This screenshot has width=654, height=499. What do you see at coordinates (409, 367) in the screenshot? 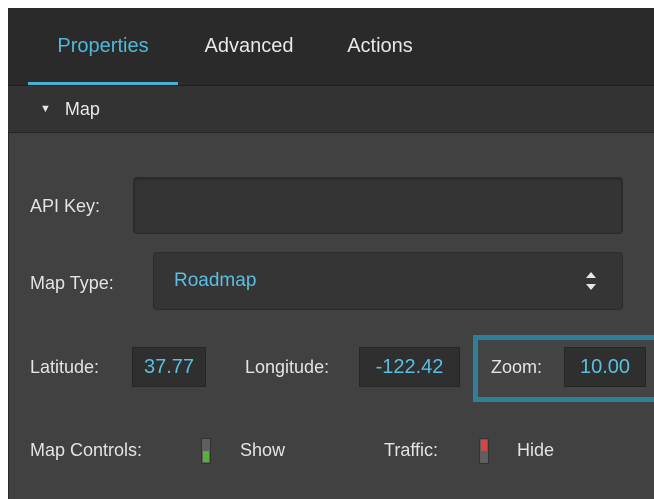
I see `longitude-input: -122.42` at bounding box center [409, 367].